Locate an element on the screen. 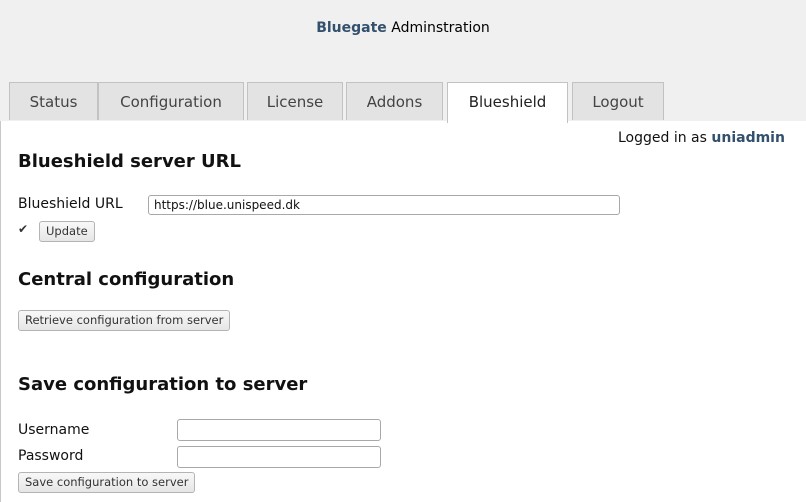 Image resolution: width=806 pixels, height=502 pixels. blueshield-url-input is located at coordinates (384, 205).